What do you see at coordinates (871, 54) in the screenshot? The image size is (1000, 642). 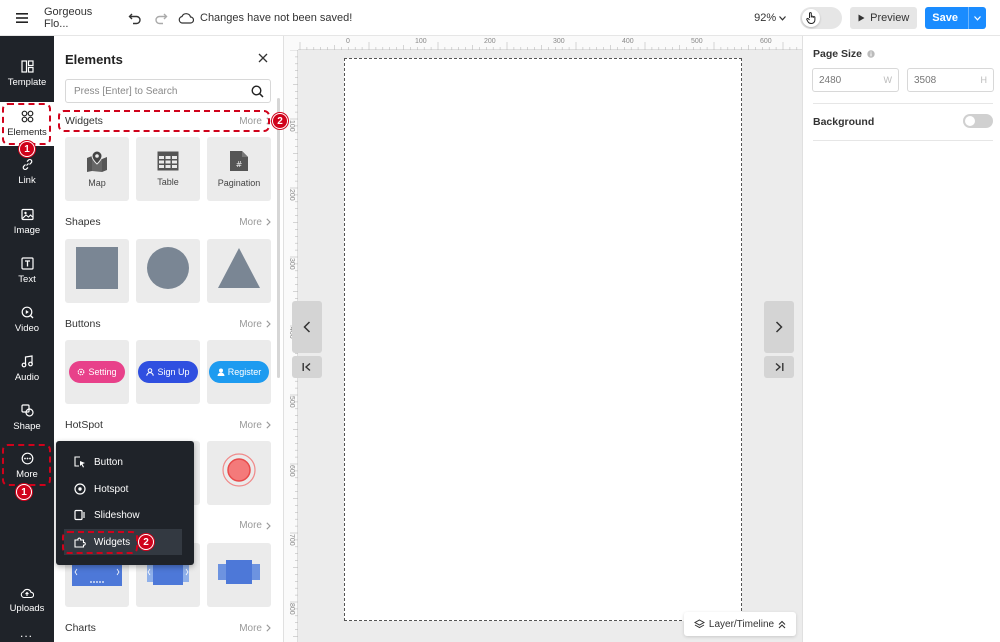 I see `info-icon` at bounding box center [871, 54].